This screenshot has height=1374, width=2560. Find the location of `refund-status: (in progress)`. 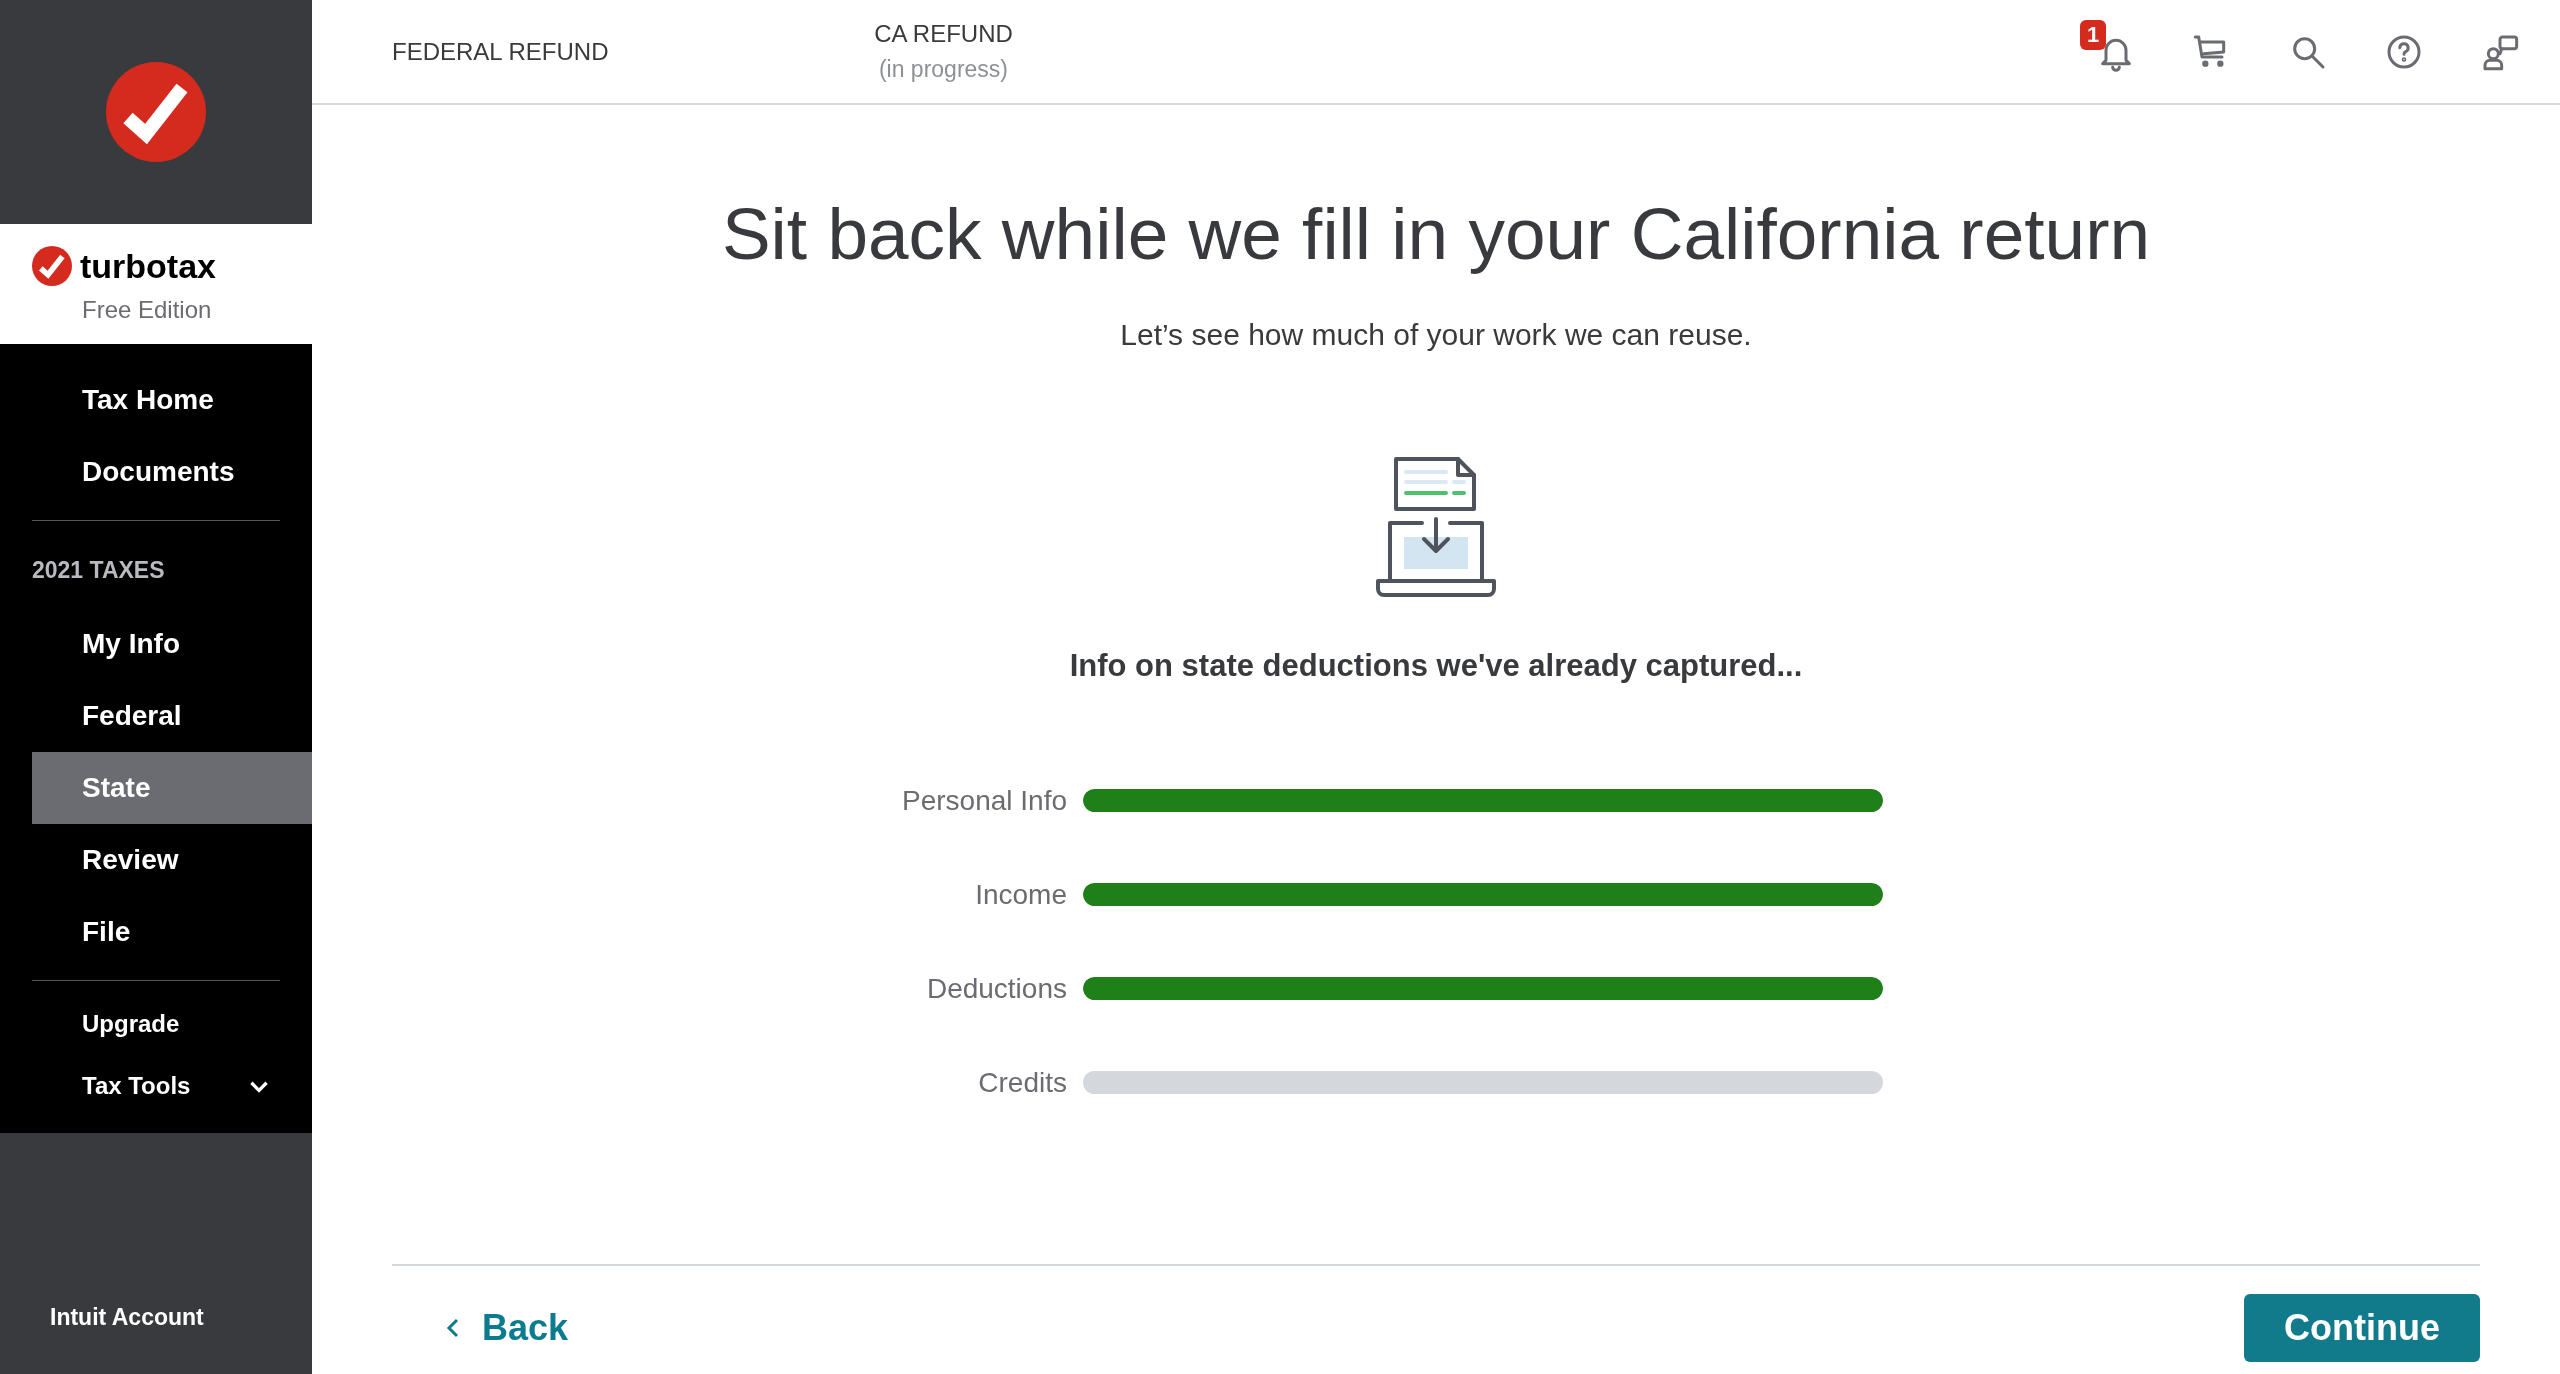

refund-status: (in progress) is located at coordinates (943, 70).